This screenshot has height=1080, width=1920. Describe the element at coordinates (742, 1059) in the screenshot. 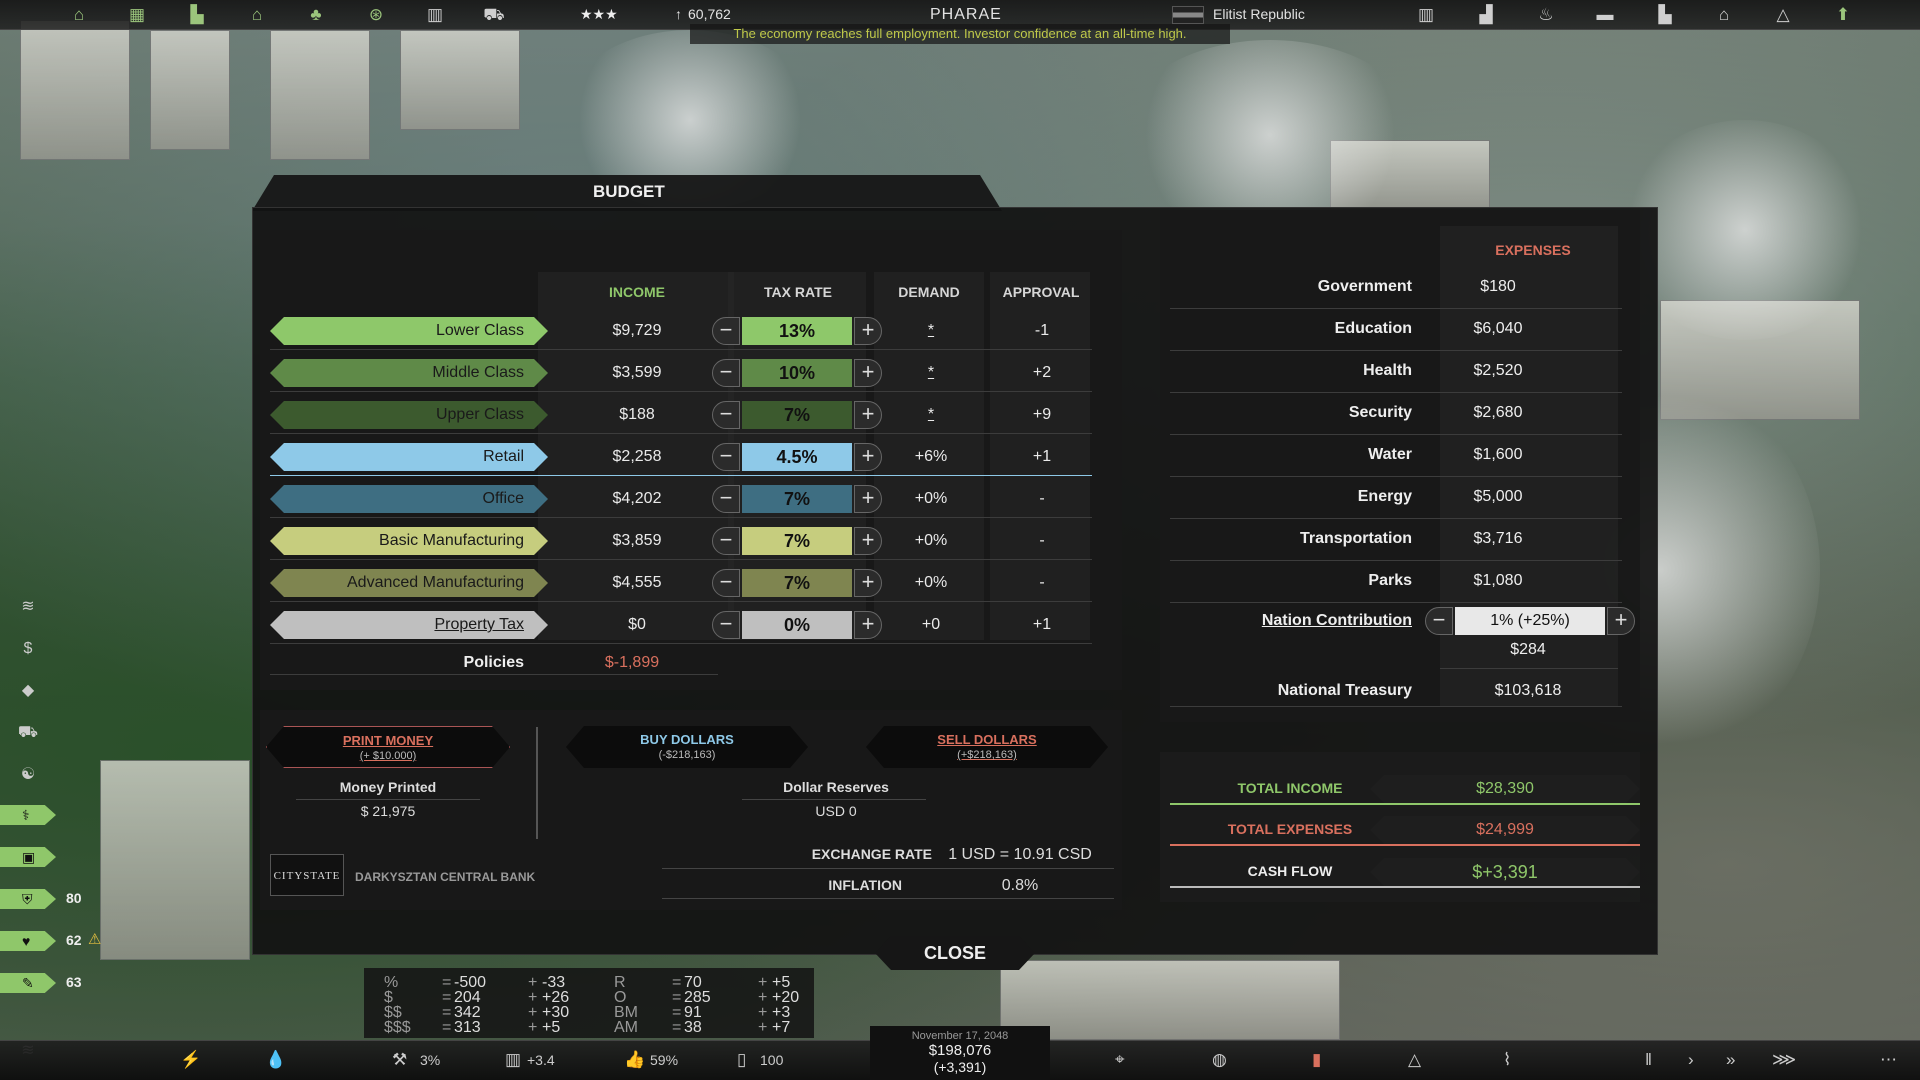

I see `tower-icon: ▯` at that location.